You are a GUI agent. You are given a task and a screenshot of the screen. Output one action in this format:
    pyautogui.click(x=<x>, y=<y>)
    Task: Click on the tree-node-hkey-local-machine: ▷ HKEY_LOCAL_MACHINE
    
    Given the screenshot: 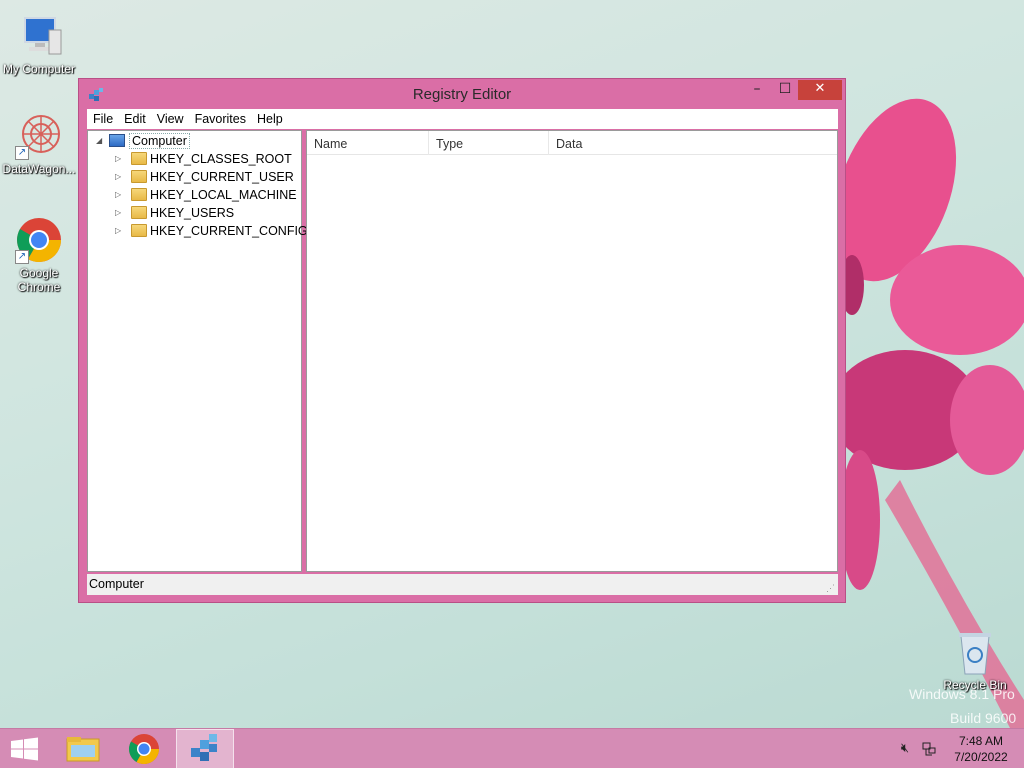 What is the action you would take?
    pyautogui.click(x=206, y=195)
    